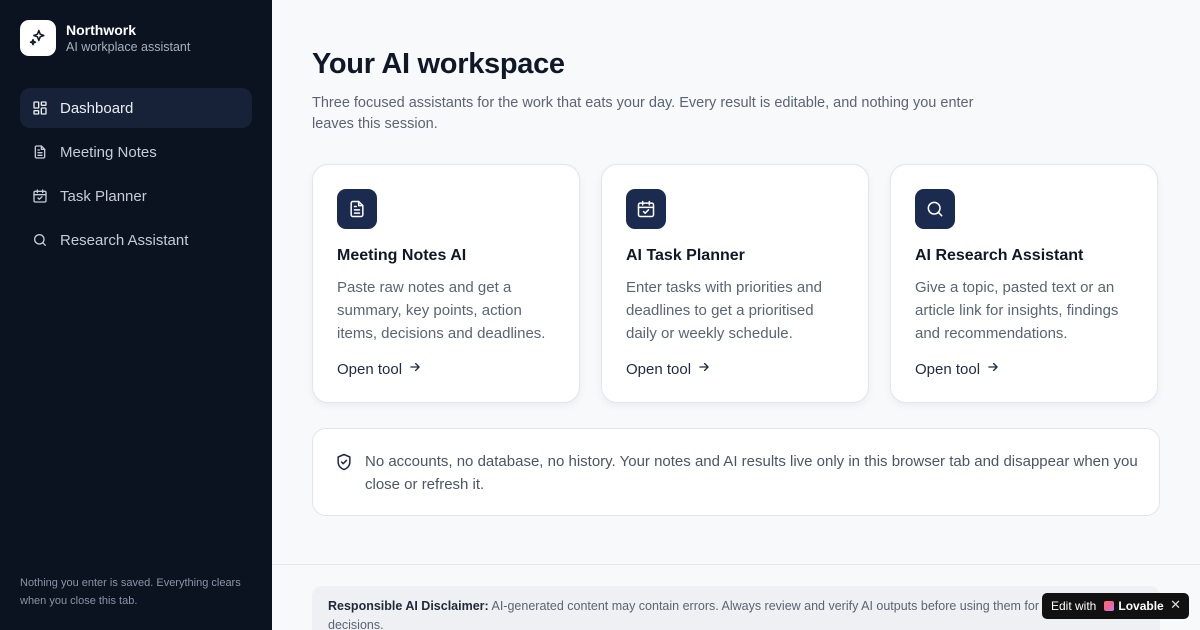 Image resolution: width=1200 pixels, height=630 pixels. I want to click on disclaimer-label: Responsible AI Disclaimer:, so click(408, 606).